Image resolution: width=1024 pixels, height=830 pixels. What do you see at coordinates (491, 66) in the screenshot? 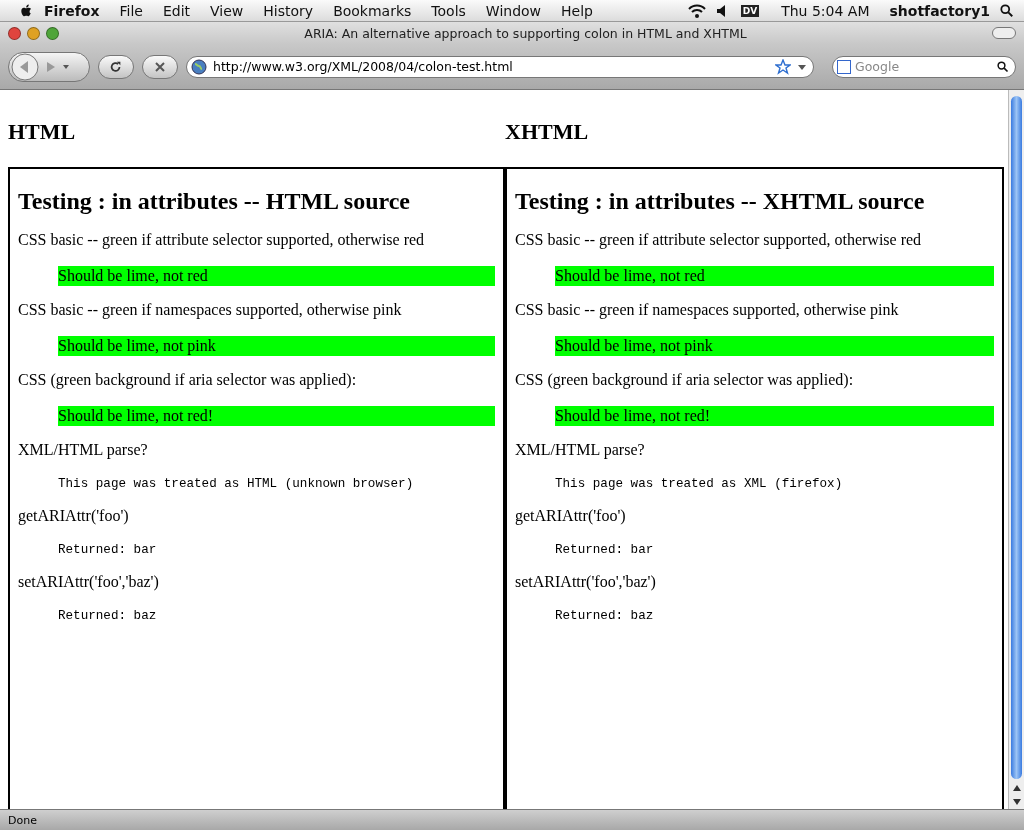
I see `url-field: http://www.w3.org/XML/2008/04/colon-test.html` at bounding box center [491, 66].